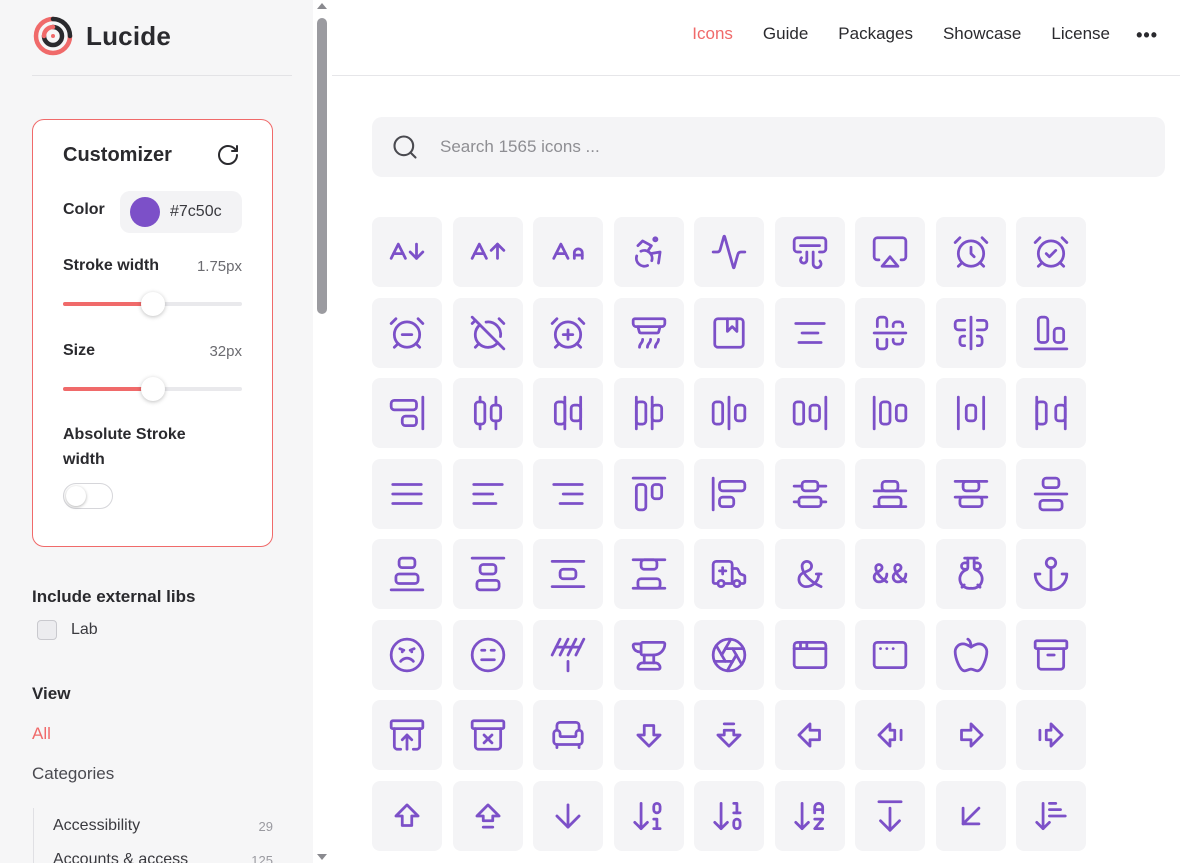 Image resolution: width=1180 pixels, height=863 pixels. What do you see at coordinates (47, 630) in the screenshot?
I see `lab-checkbox` at bounding box center [47, 630].